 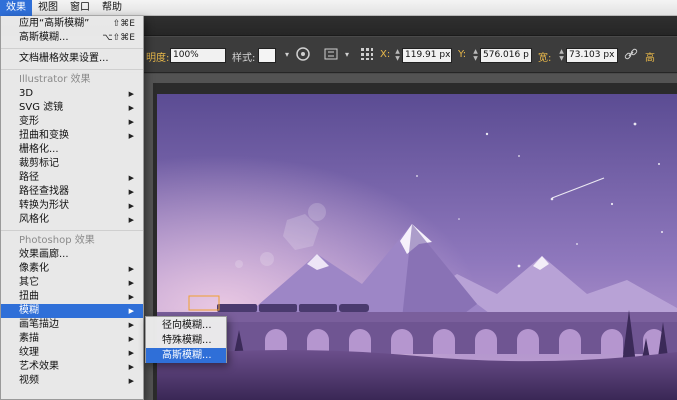 I want to click on menu-item-distort-transform: 扭曲和变换 ▶, so click(x=72, y=136).